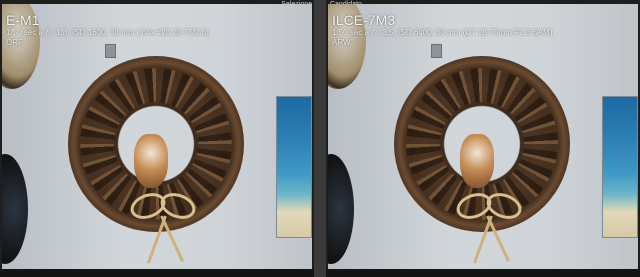 The height and width of the screenshot is (277, 640). Describe the element at coordinates (23, 20) in the screenshot. I see `camera-model: E-M1` at that location.